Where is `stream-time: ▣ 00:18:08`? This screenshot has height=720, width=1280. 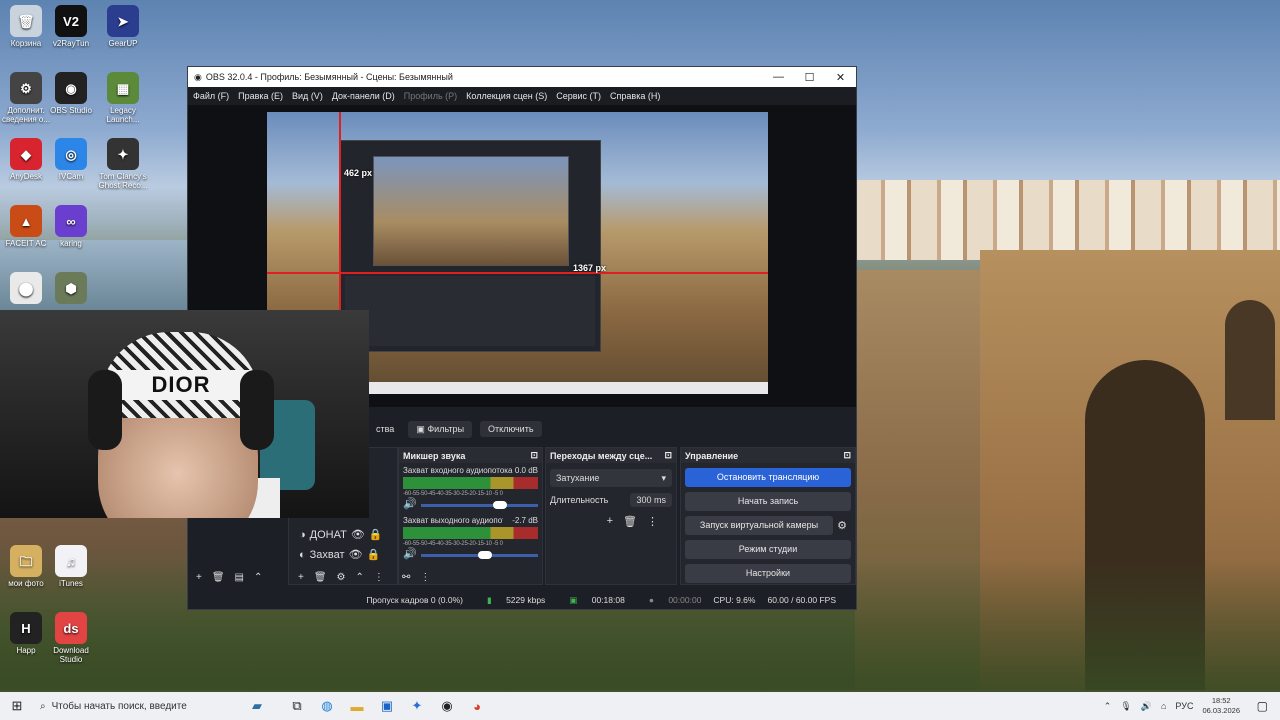
stream-time: ▣ 00:18:08 is located at coordinates (591, 600).